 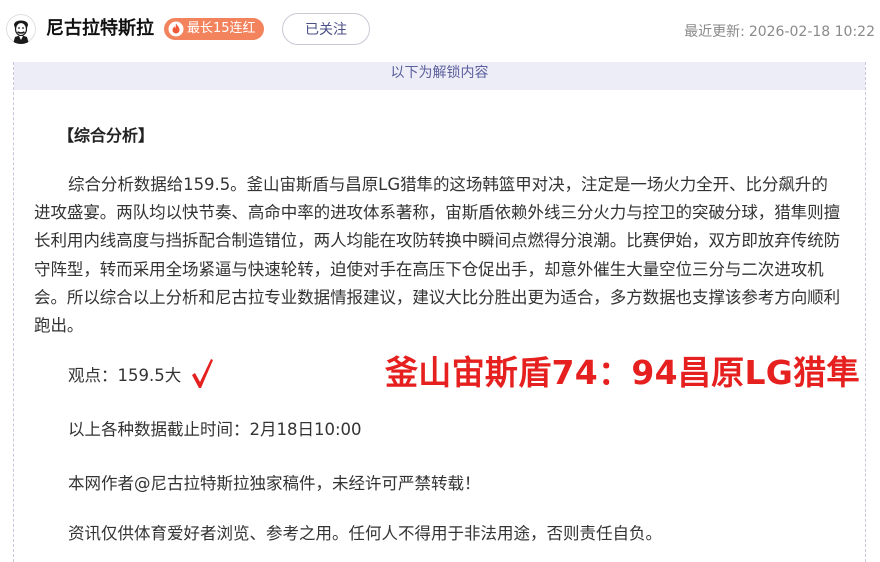 I want to click on last-updated: 最近更新: 2026-02-18 10:22, so click(x=779, y=31).